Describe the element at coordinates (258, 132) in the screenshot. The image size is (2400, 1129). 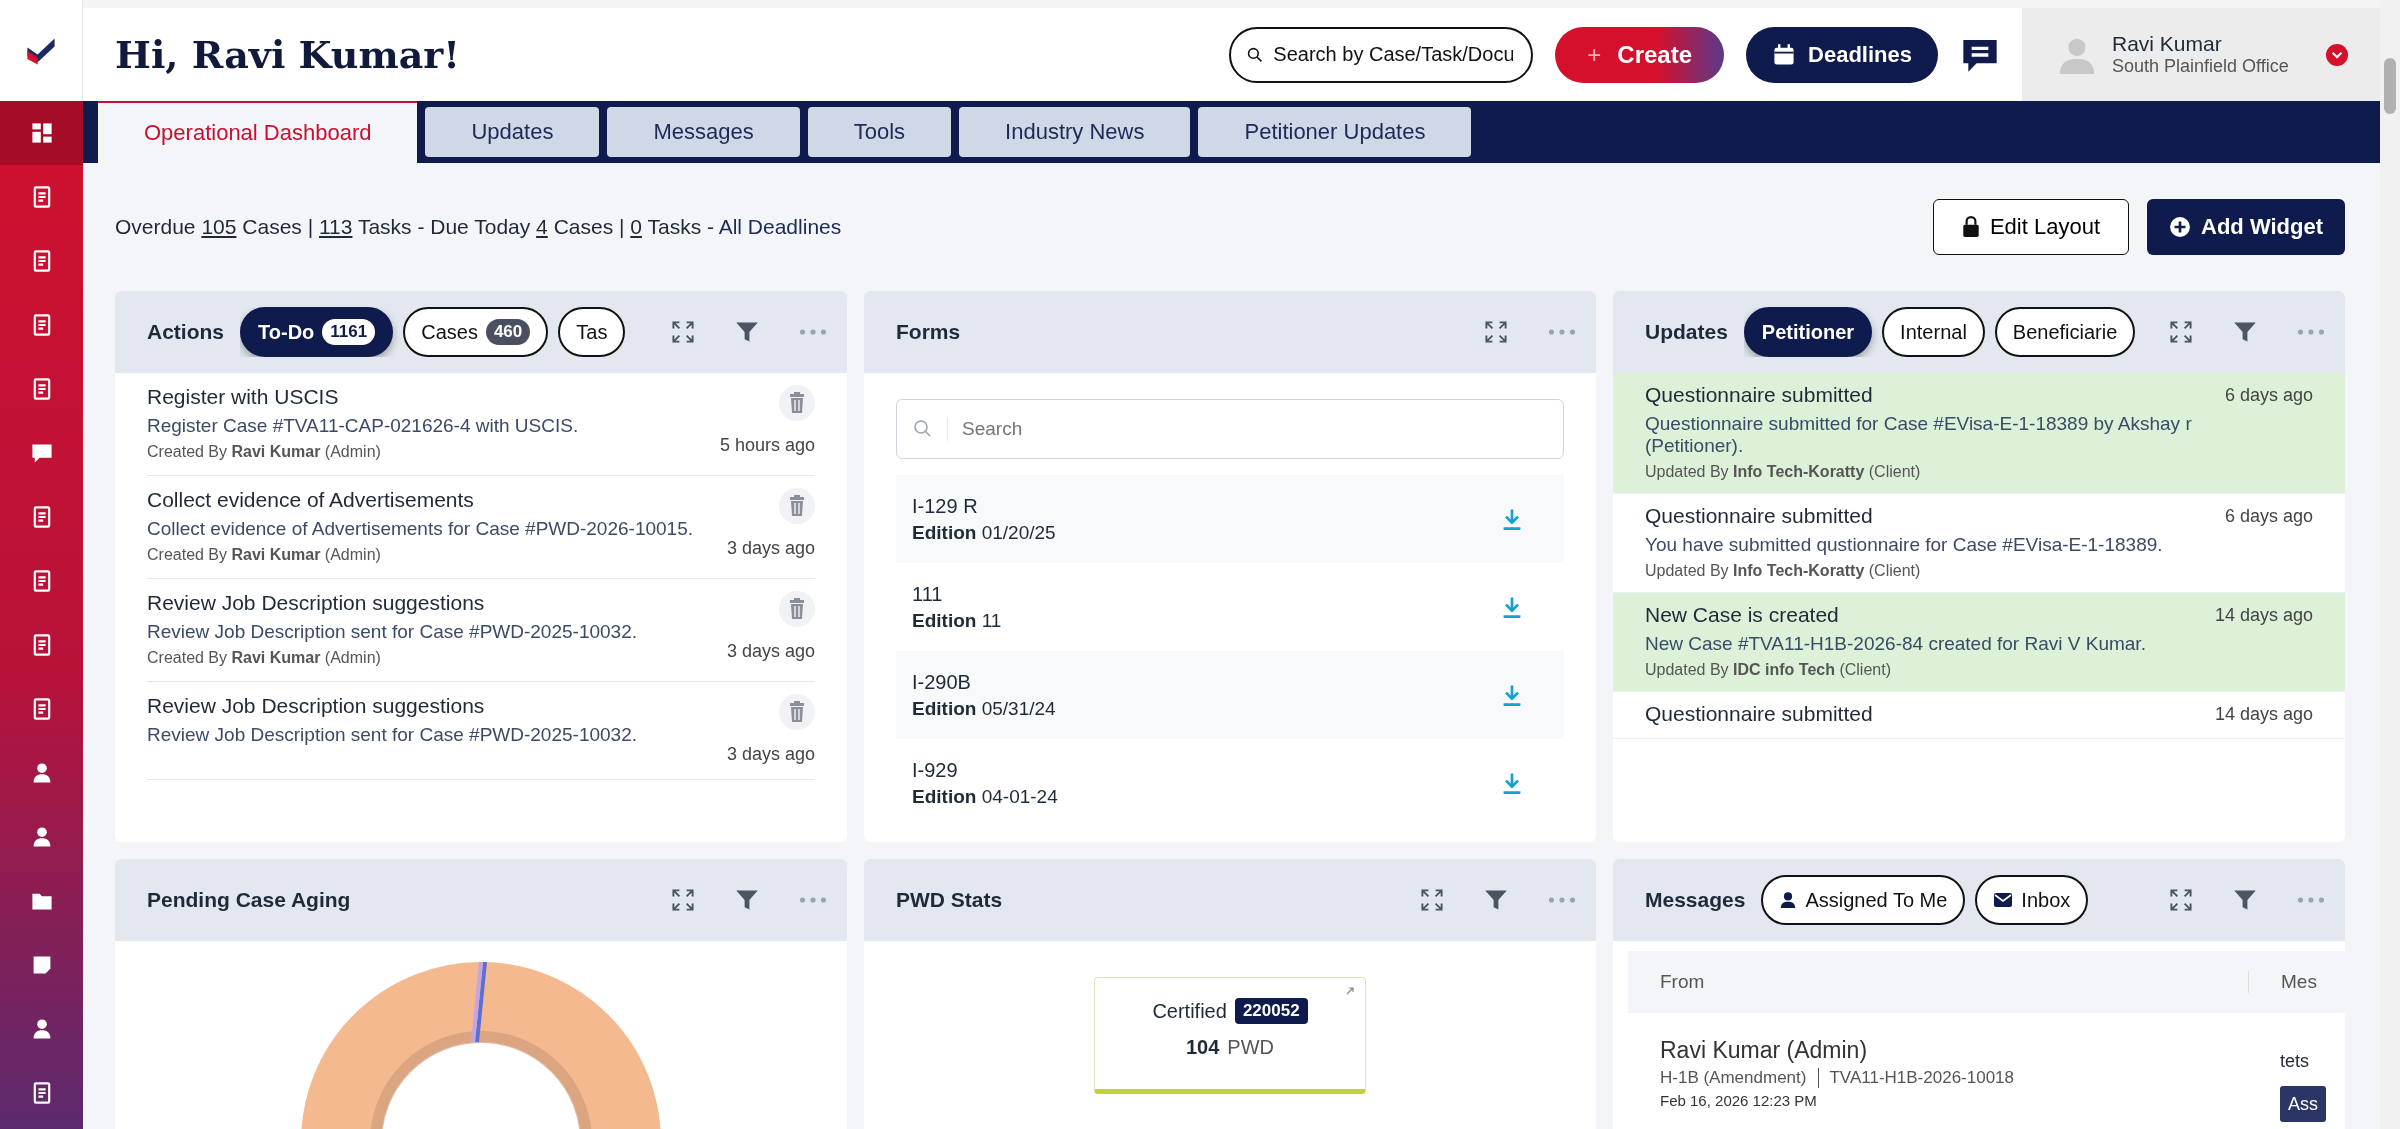
I see `tab: Operational Dashboard` at that location.